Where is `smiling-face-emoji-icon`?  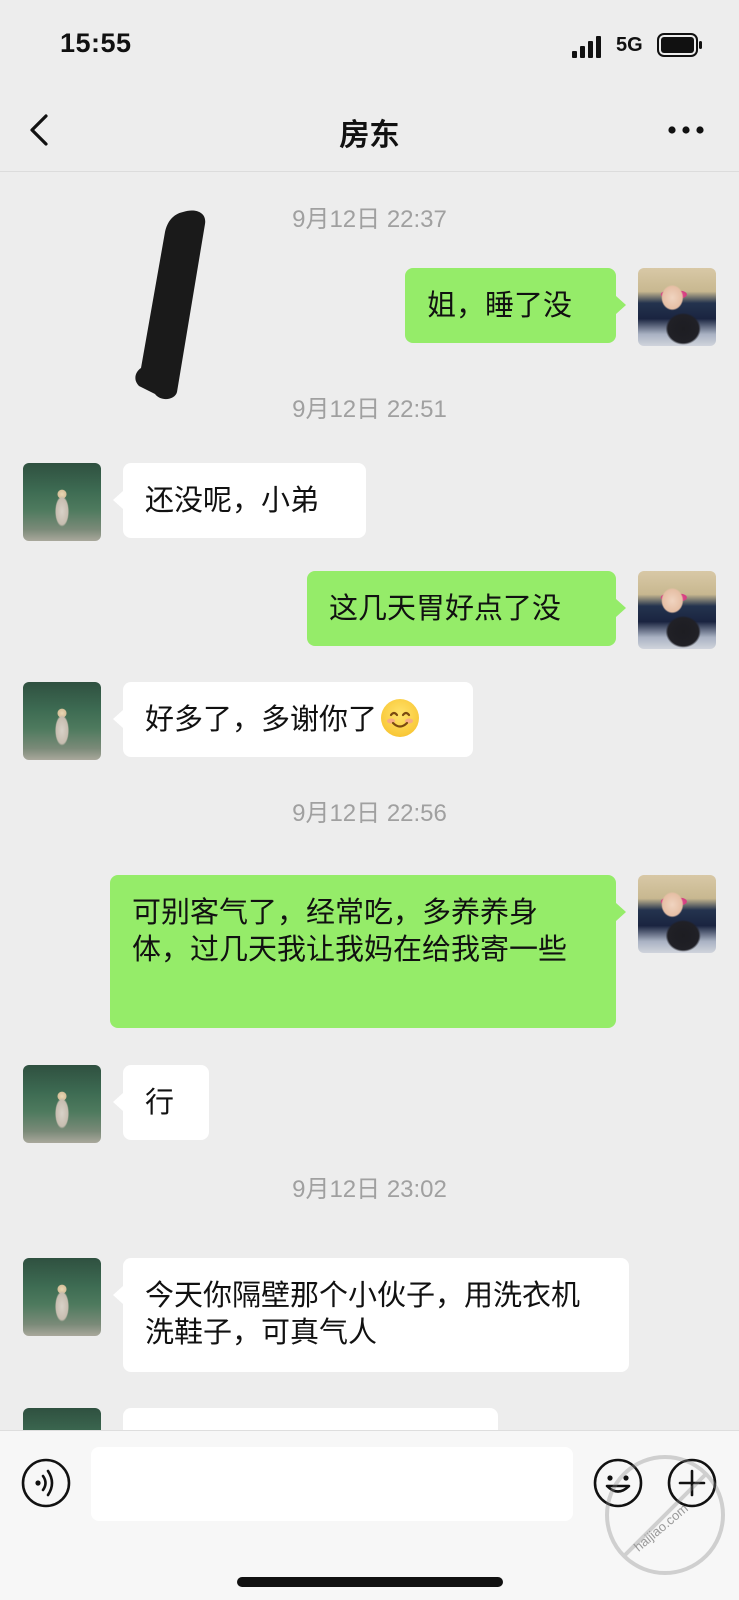 smiling-face-emoji-icon is located at coordinates (400, 718).